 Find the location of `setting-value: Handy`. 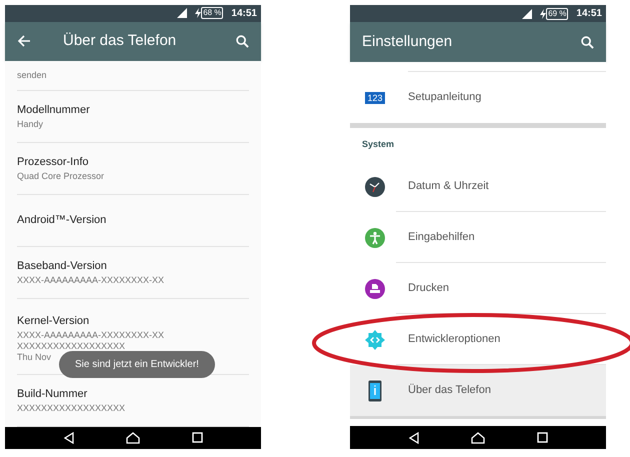

setting-value: Handy is located at coordinates (30, 124).